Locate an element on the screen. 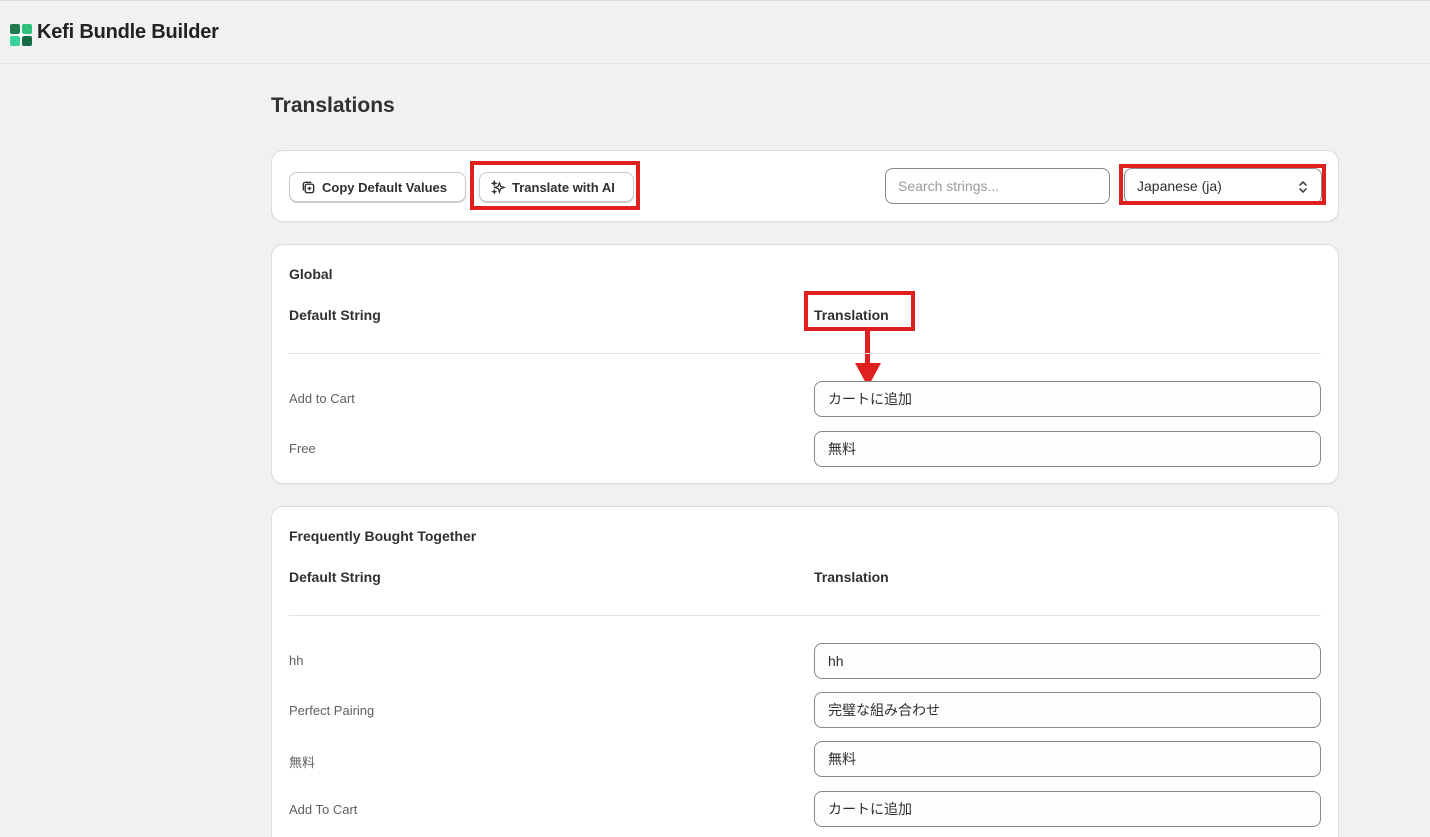 The image size is (1430, 837). search-strings-input is located at coordinates (997, 186).